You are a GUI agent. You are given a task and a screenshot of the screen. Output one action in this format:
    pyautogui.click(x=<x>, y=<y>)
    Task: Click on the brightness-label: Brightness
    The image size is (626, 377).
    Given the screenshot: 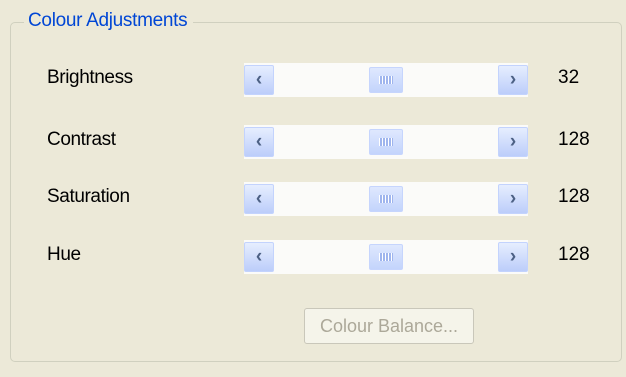 What is the action you would take?
    pyautogui.click(x=90, y=77)
    